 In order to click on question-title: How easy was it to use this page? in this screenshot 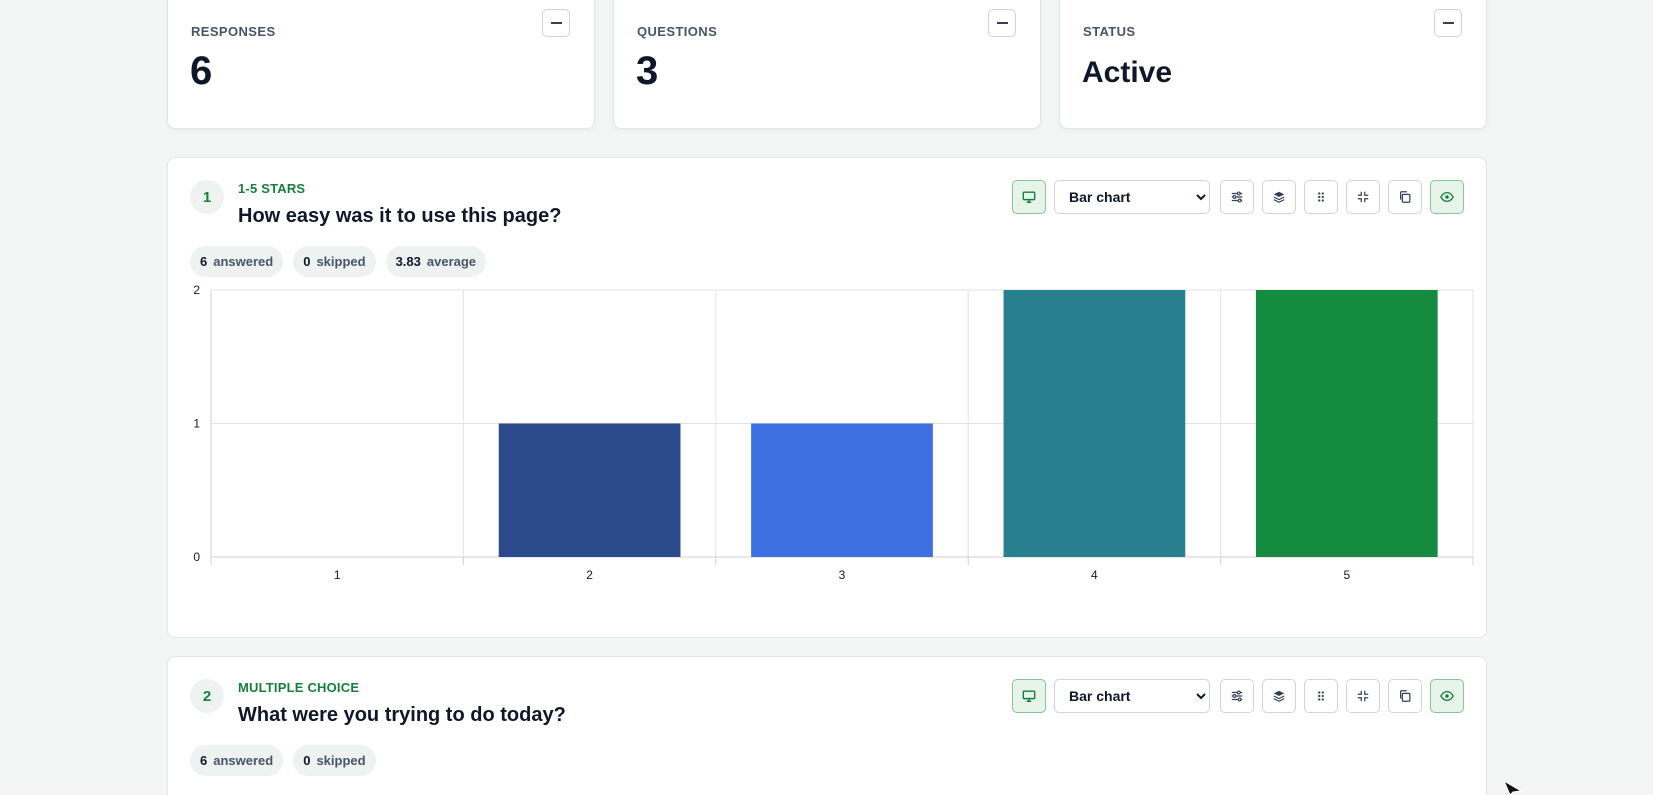, I will do `click(400, 216)`.